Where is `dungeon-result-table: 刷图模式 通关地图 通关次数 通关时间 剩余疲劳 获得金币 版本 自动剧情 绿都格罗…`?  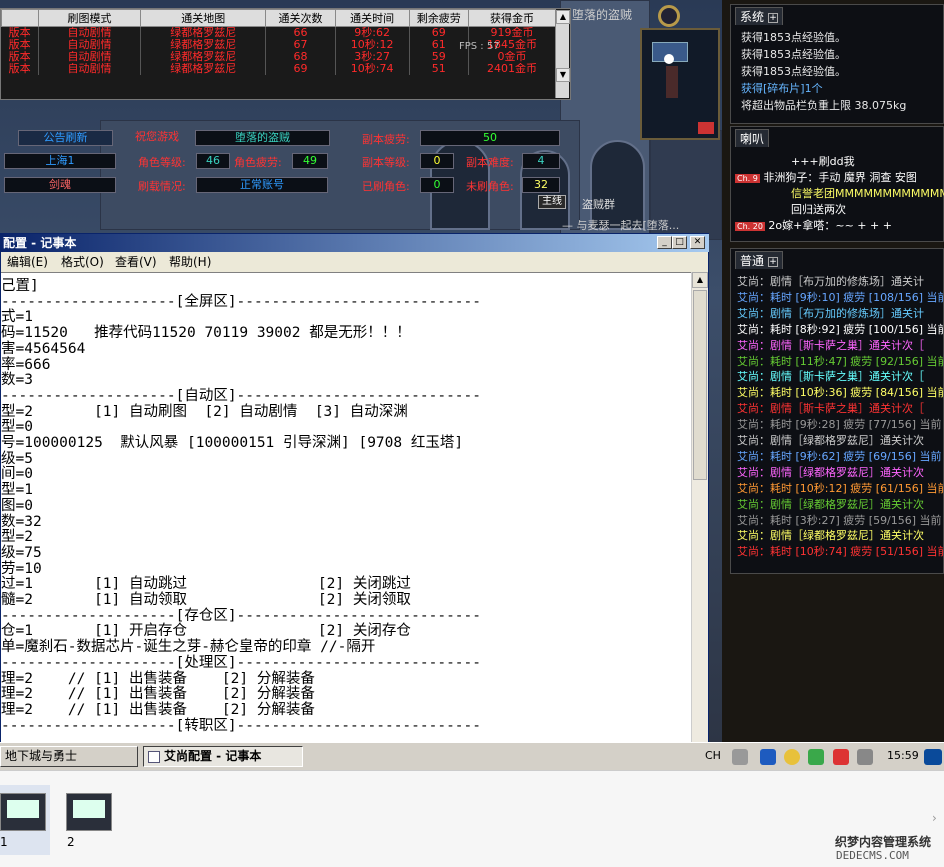
dungeon-result-table: 刷图模式 通关地图 通关次数 通关时间 剩余疲劳 获得金币 版本 自动剧情 绿都格罗… is located at coordinates (285, 54).